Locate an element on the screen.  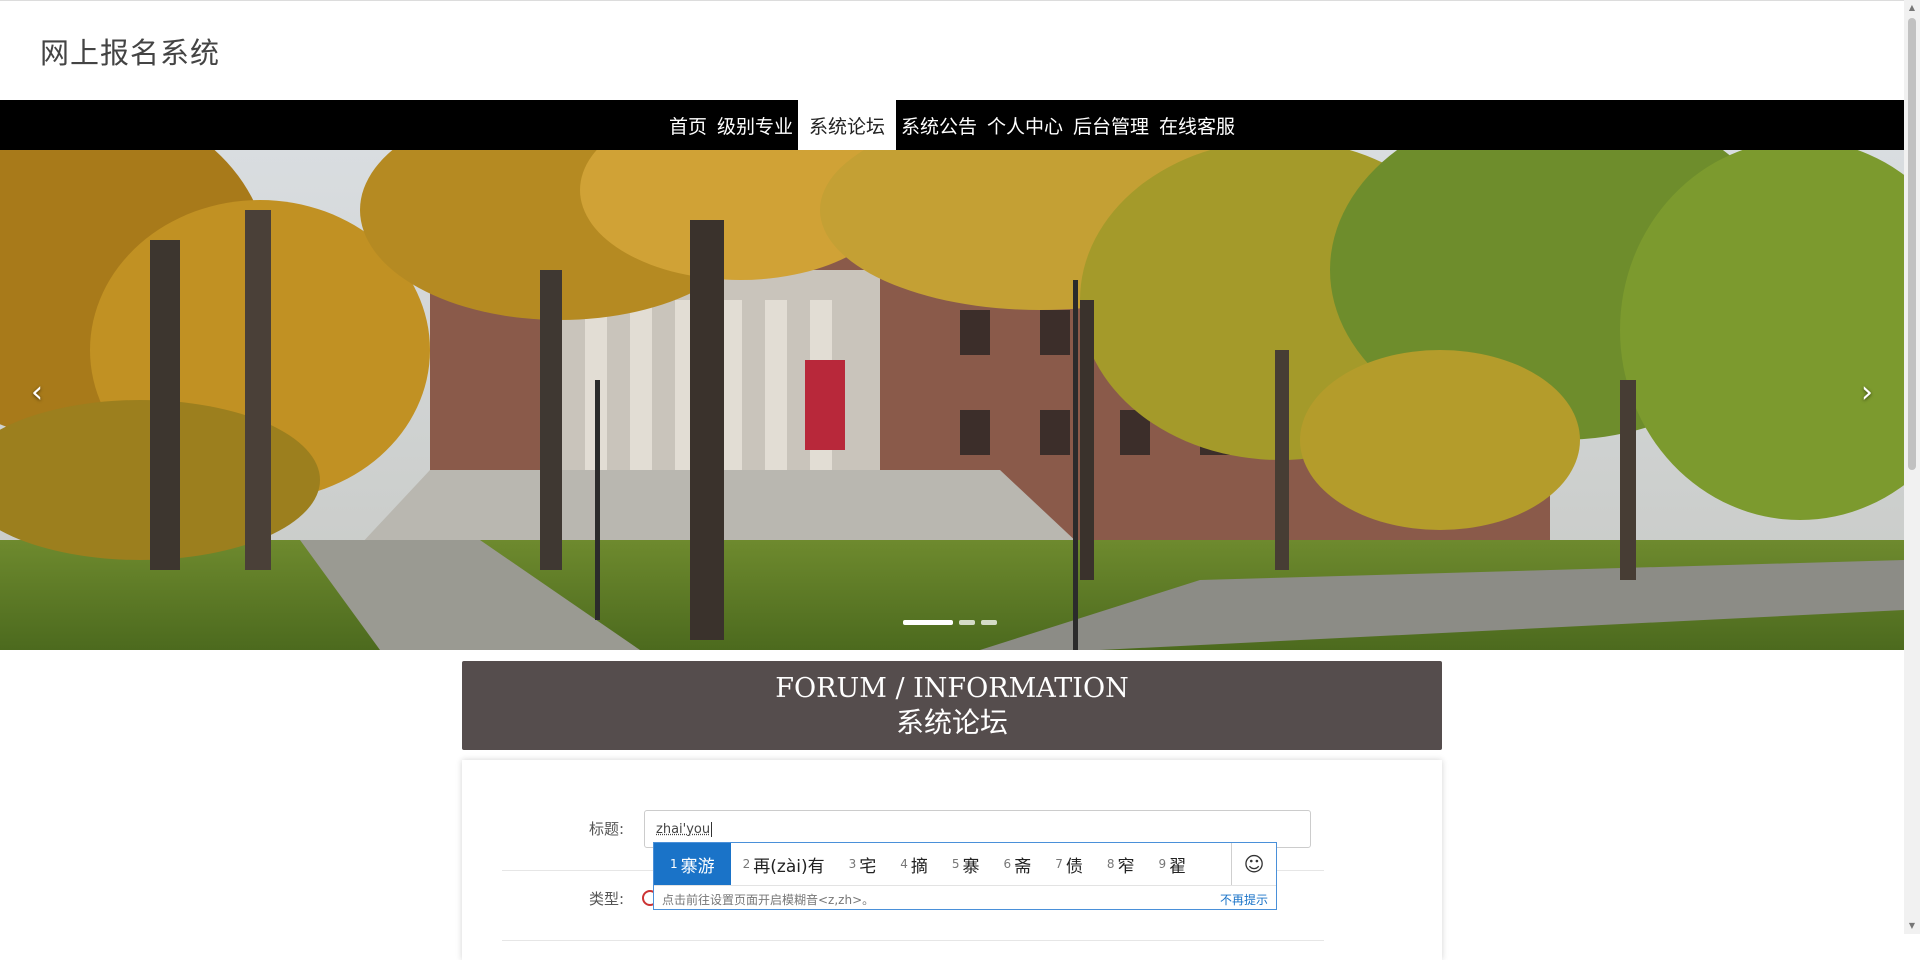
title-label: 标题: is located at coordinates (606, 829).